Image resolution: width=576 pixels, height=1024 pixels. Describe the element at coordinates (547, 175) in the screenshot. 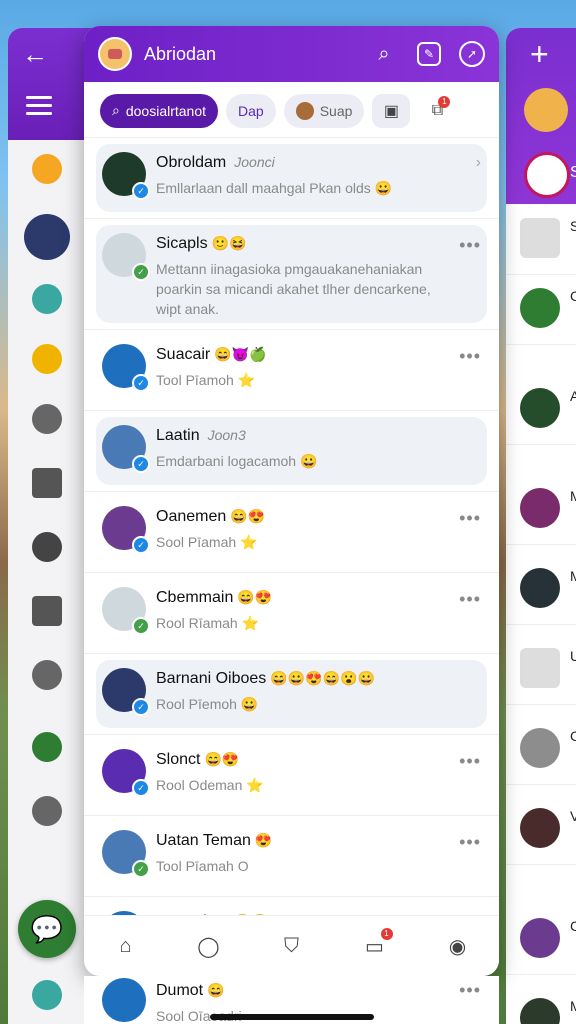

I see `chat-filter-icon` at that location.